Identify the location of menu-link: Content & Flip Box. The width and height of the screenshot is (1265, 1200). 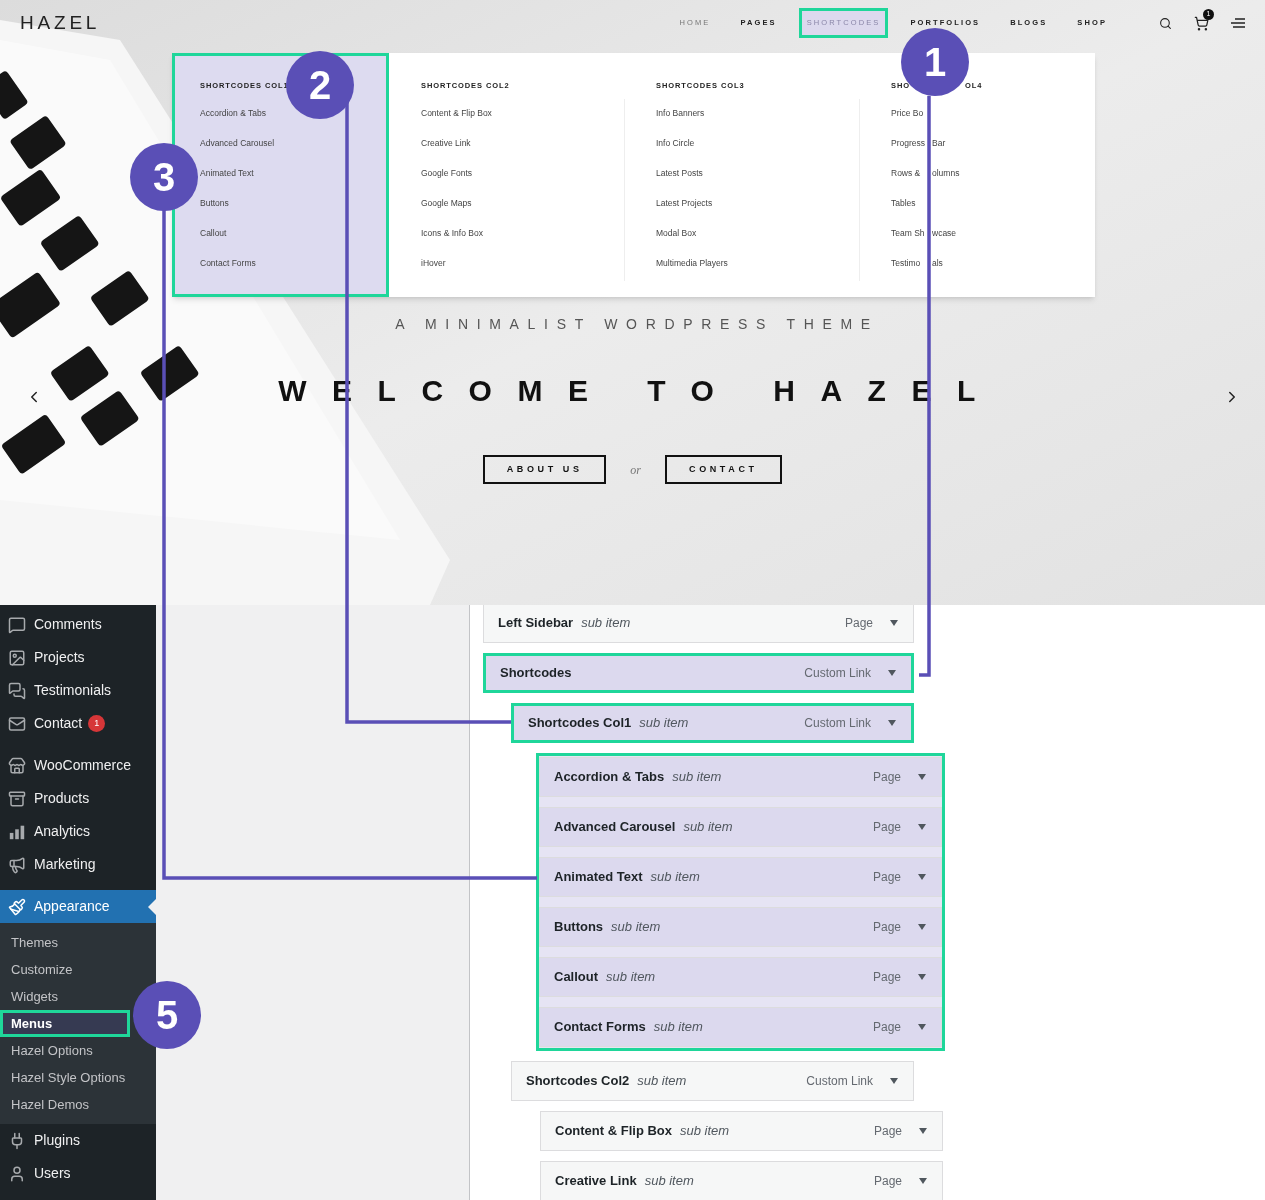
(456, 113).